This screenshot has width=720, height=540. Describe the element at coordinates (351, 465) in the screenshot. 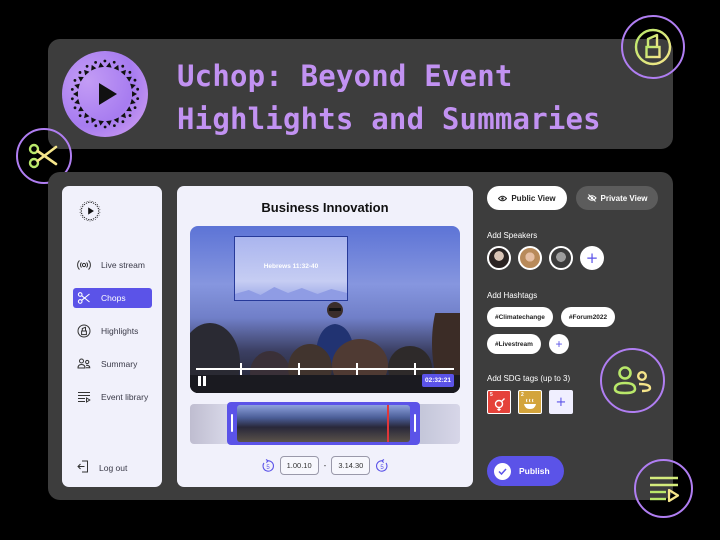

I see `trim-end-field: 3.14.30` at that location.